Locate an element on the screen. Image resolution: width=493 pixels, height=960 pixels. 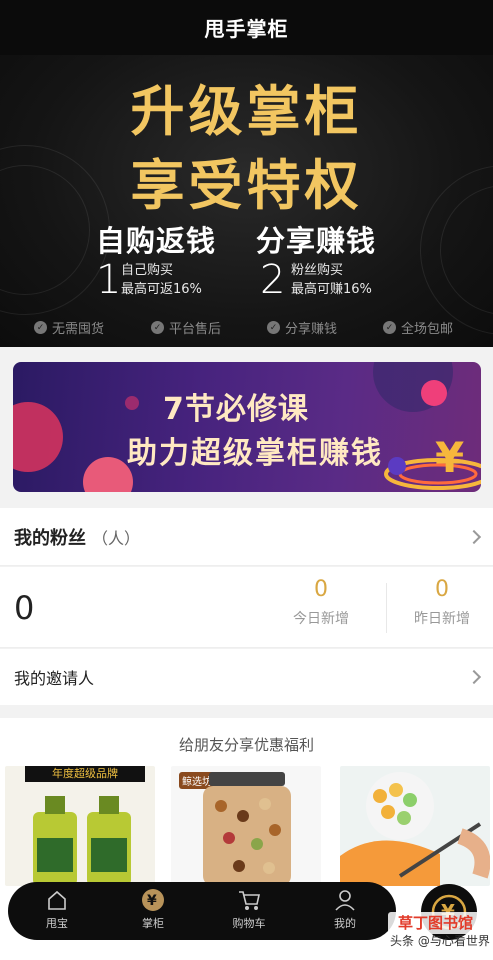
stat-today-label: 今日新增 is located at coordinates (321, 619).